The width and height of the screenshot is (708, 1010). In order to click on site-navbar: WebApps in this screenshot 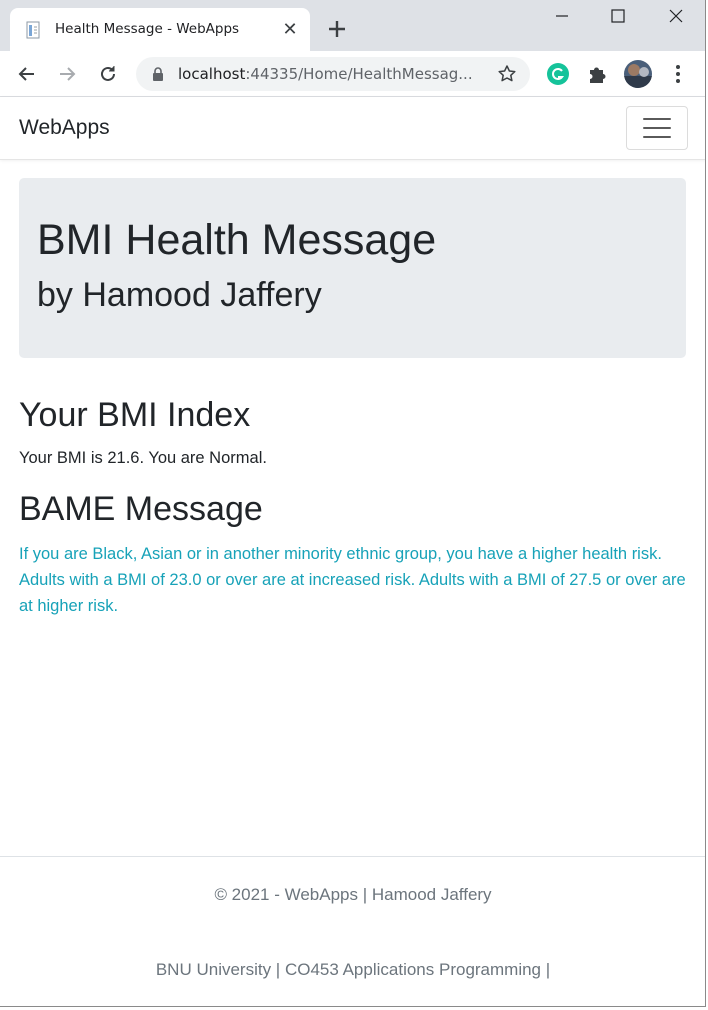, I will do `click(352, 128)`.